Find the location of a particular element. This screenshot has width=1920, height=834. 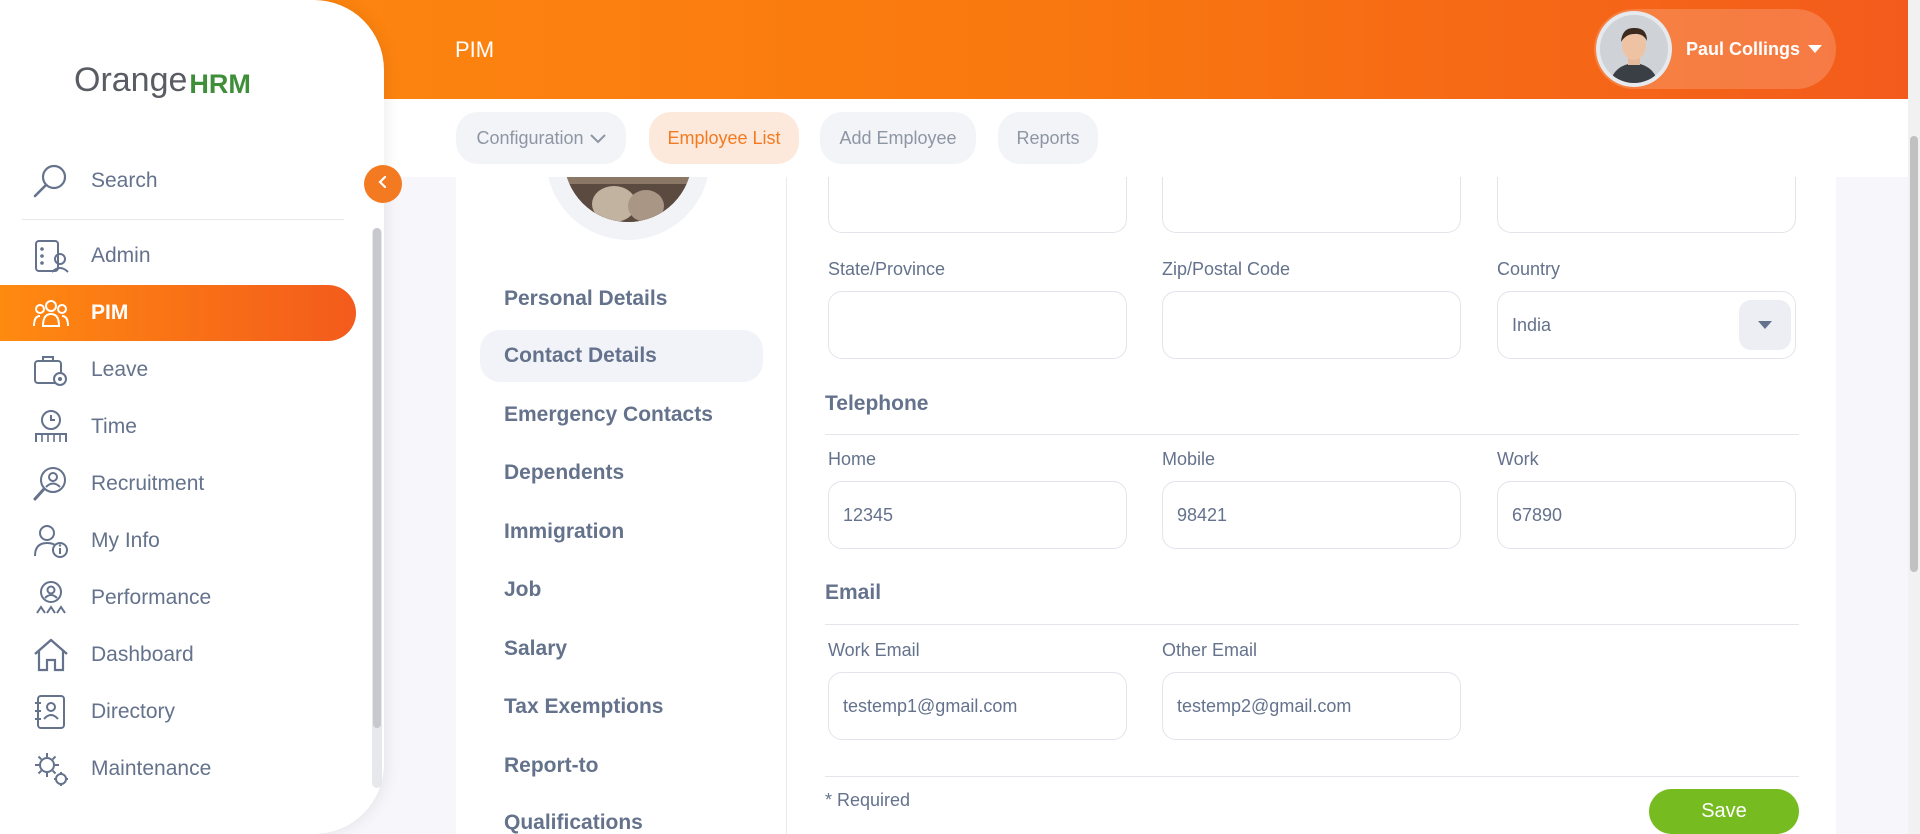

country-value: India is located at coordinates (1532, 324).